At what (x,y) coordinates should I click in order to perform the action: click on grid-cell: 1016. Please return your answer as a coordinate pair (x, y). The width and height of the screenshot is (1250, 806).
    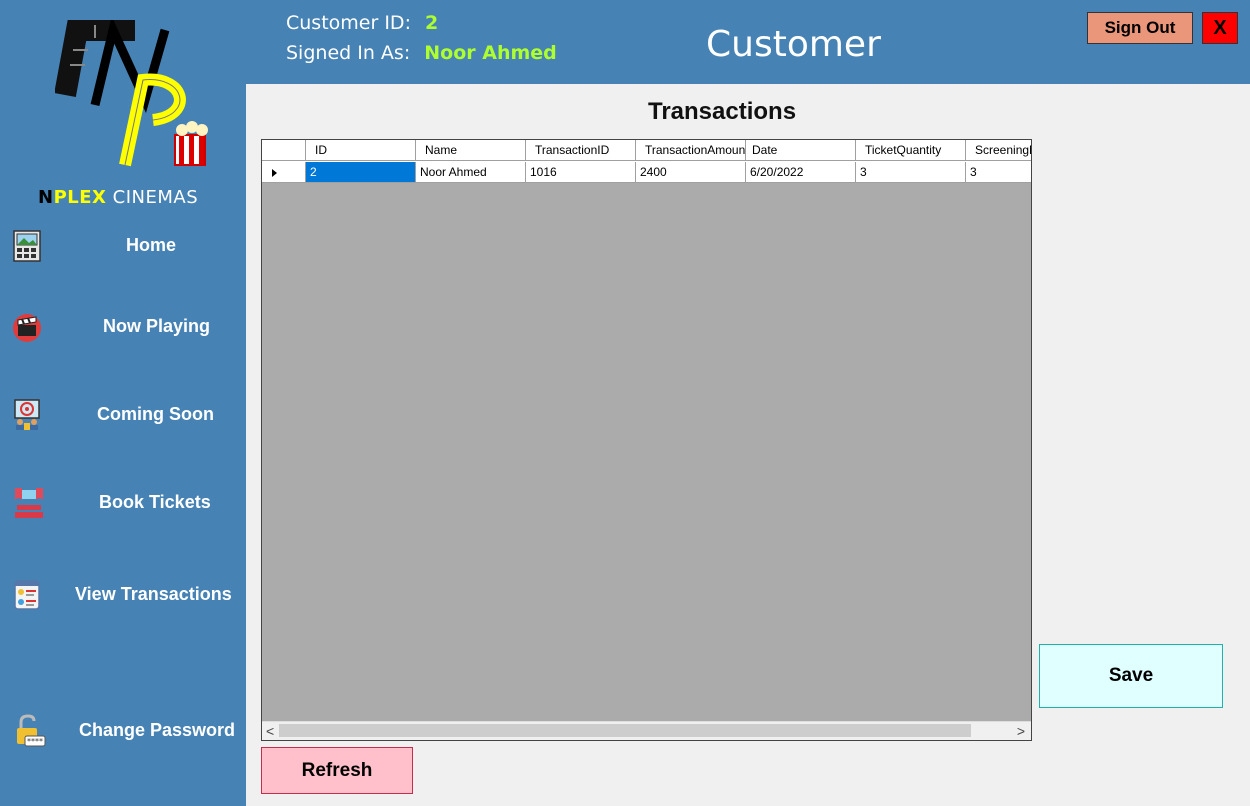
    Looking at the image, I should click on (581, 172).